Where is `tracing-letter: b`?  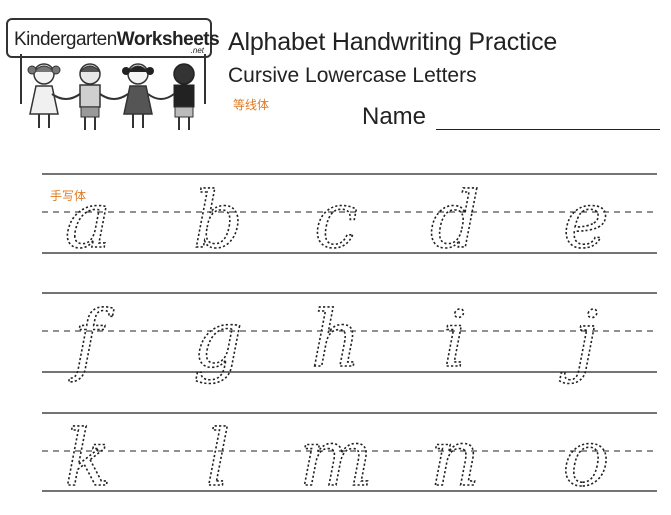
tracing-letter: b is located at coordinates (218, 221).